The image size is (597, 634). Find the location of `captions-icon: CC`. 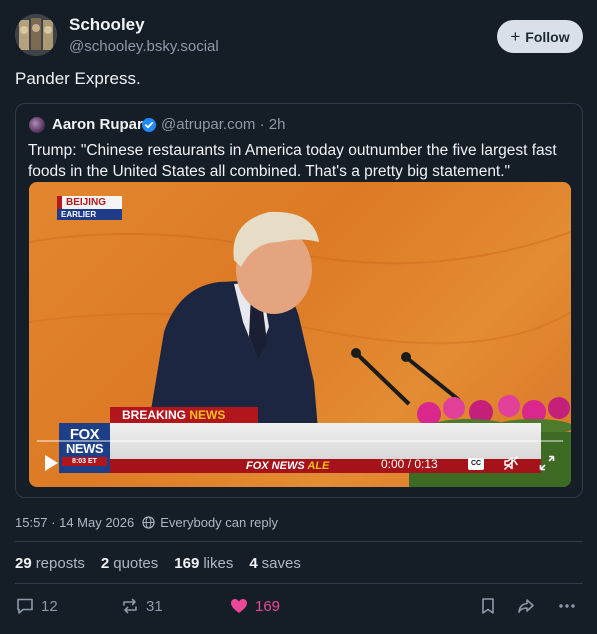

captions-icon: CC is located at coordinates (476, 464).